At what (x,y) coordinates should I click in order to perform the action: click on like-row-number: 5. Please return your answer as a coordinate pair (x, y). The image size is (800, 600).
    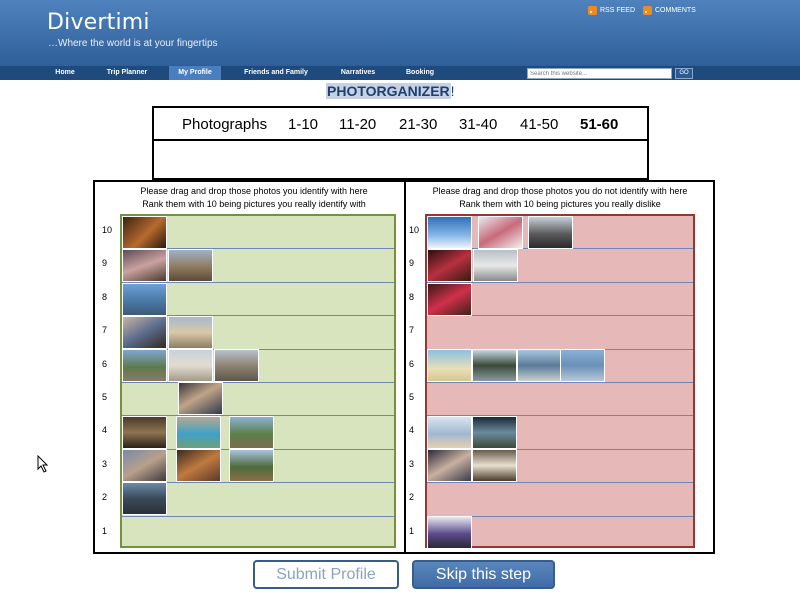
    Looking at the image, I should click on (105, 397).